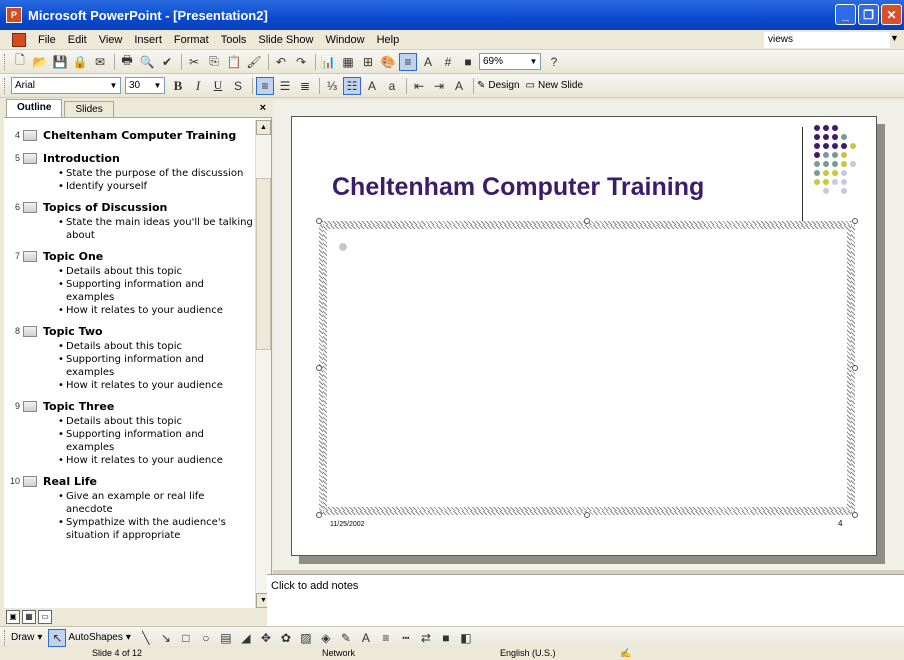  Describe the element at coordinates (146, 638) in the screenshot. I see `line-icon: ╲` at that location.